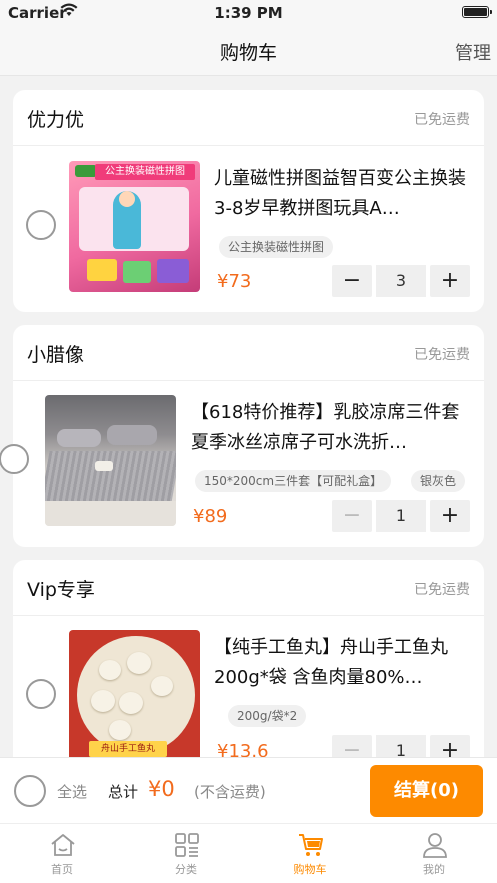 This screenshot has width=497, height=883. I want to click on product-spec: 150*200cm三件套【可配礼盒】, so click(293, 481).